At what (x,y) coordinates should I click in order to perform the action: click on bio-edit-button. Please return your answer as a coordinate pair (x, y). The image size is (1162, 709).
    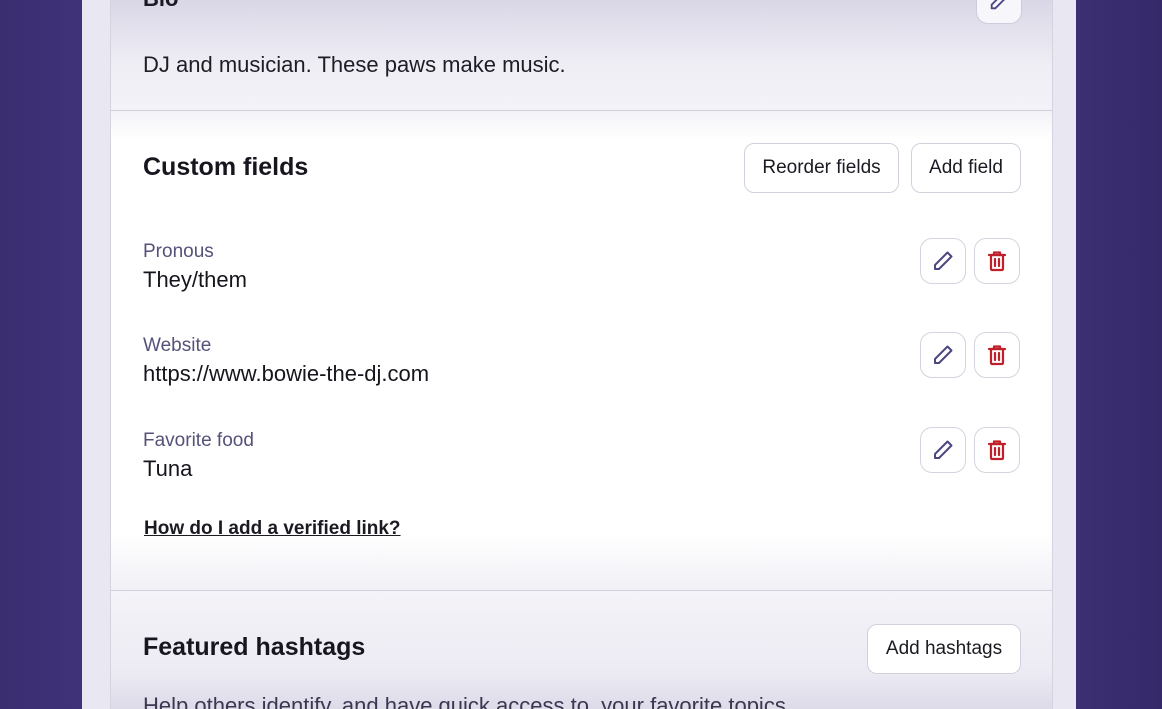
    Looking at the image, I should click on (999, 12).